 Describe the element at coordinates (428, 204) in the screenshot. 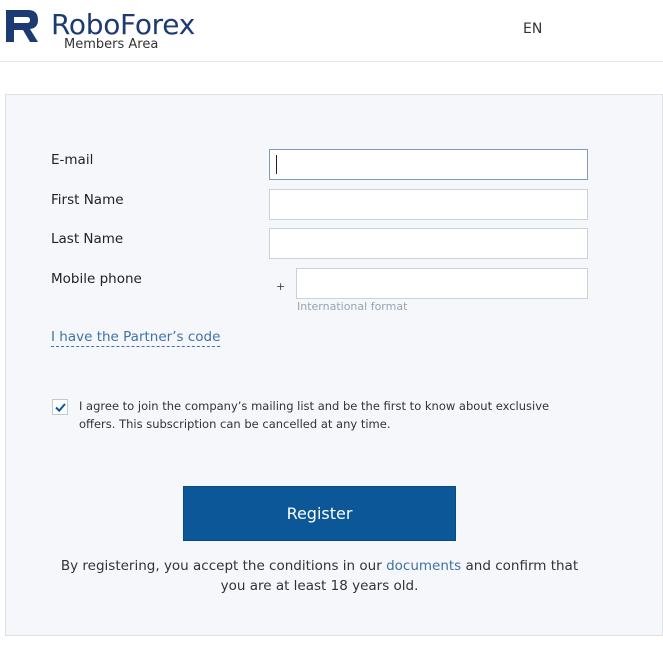

I see `first-name-field` at that location.